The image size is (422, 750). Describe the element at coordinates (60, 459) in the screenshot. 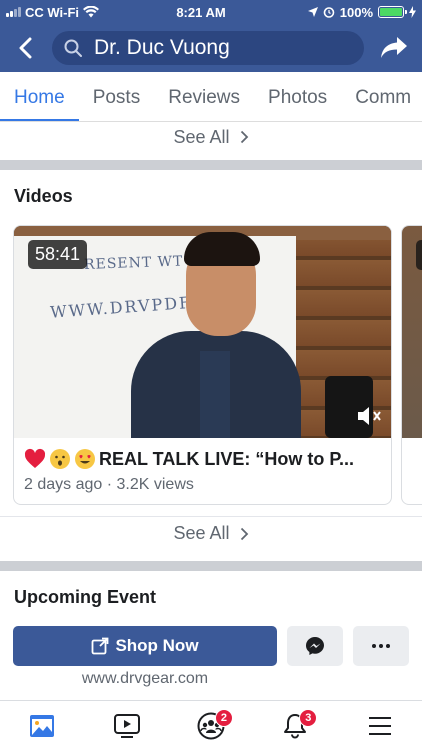

I see `wow-reaction-icon` at that location.